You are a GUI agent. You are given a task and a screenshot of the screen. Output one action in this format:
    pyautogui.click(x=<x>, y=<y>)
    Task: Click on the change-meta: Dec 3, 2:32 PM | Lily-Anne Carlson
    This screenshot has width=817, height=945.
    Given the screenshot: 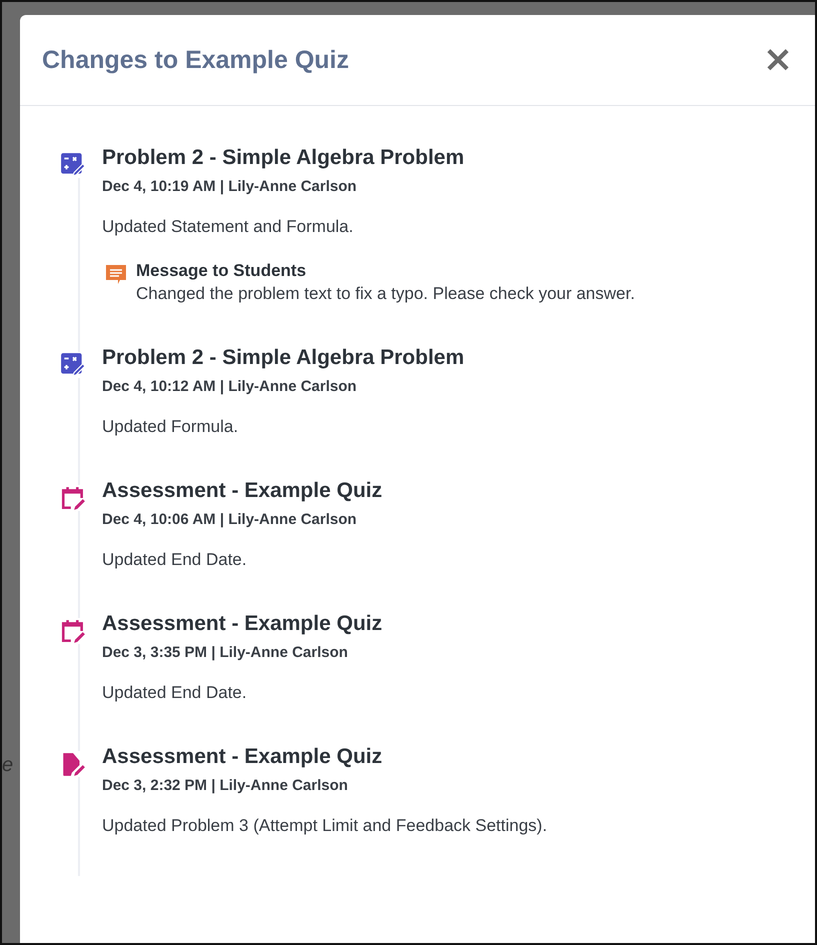 What is the action you would take?
    pyautogui.click(x=225, y=785)
    